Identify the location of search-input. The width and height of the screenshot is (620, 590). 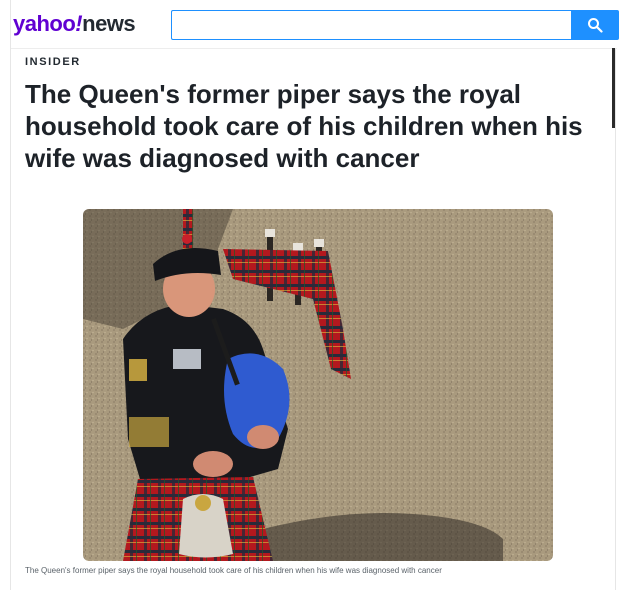
(371, 25).